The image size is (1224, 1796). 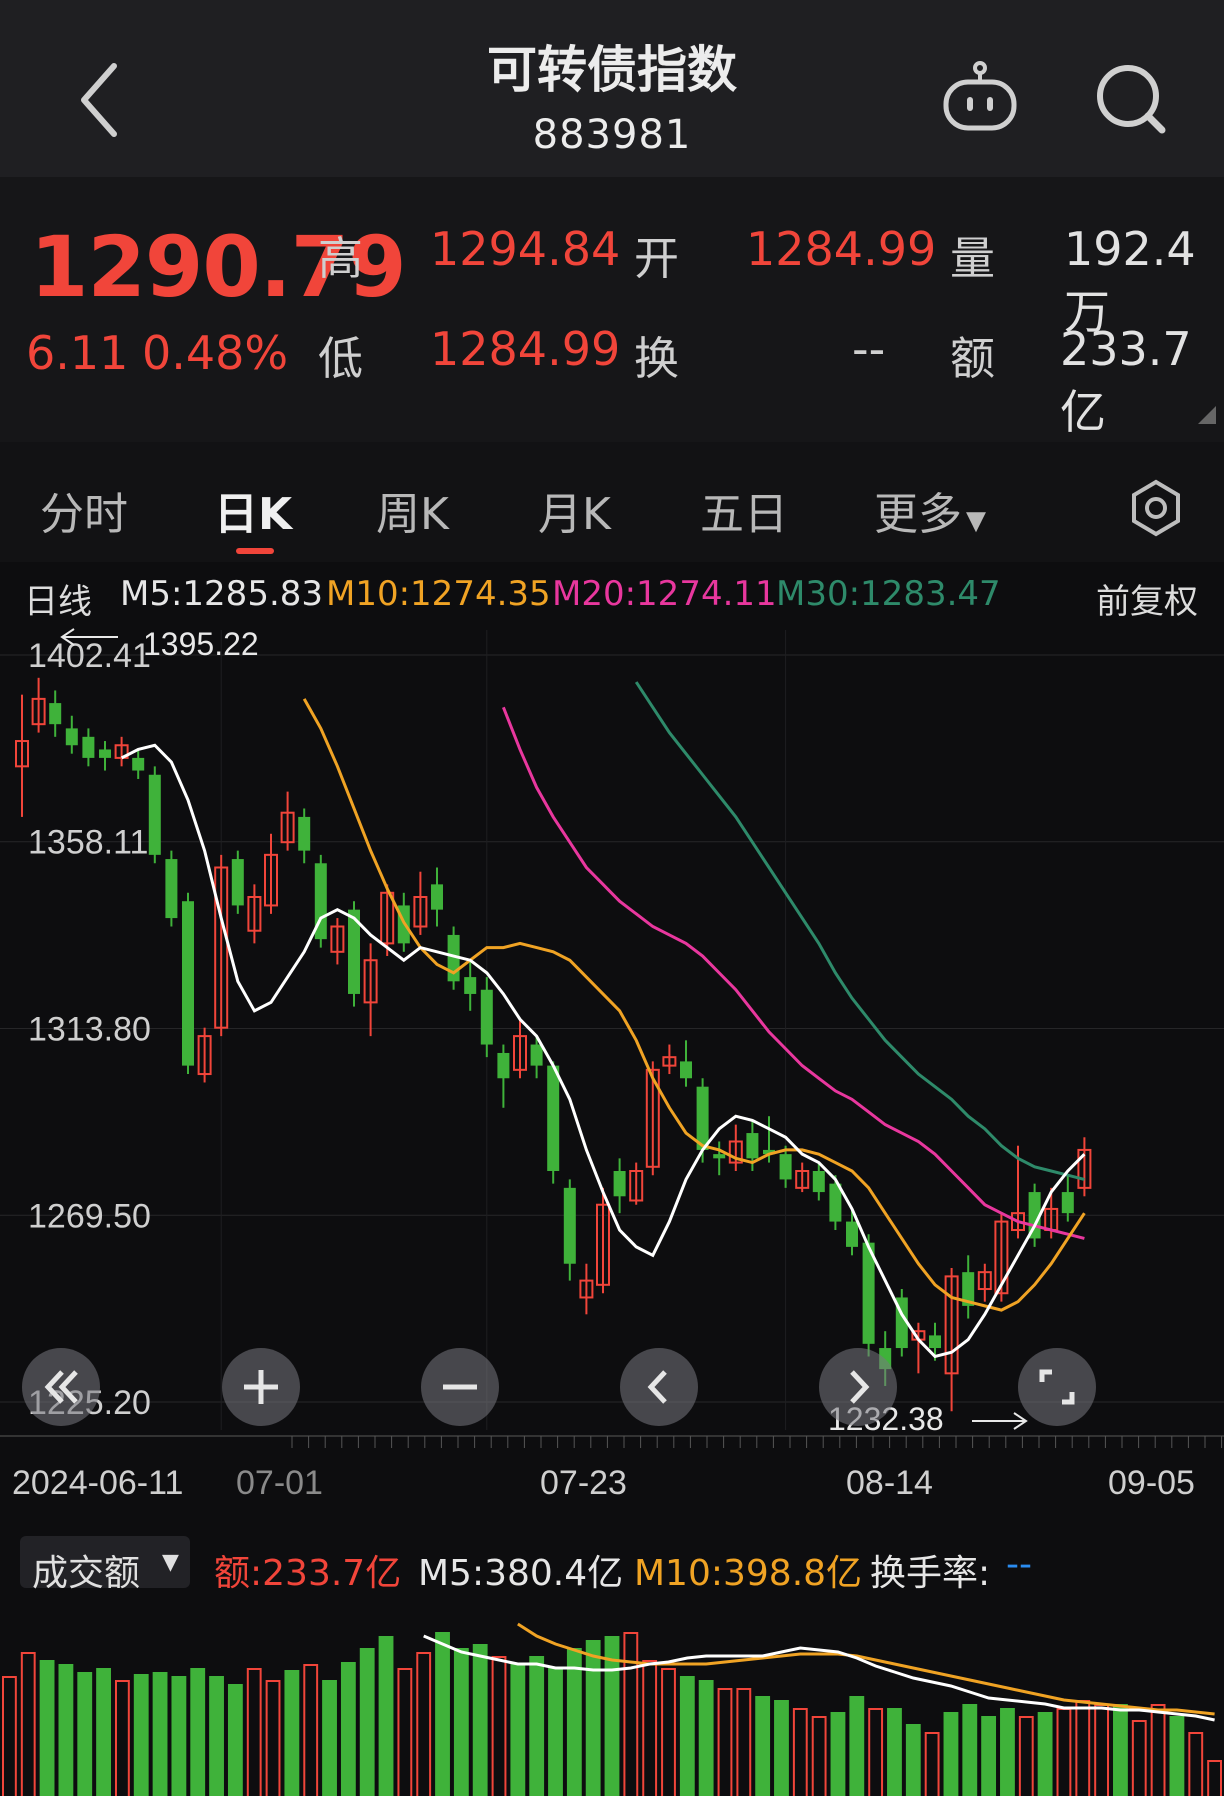 I want to click on tab-weekly-k: 周K, so click(x=412, y=510).